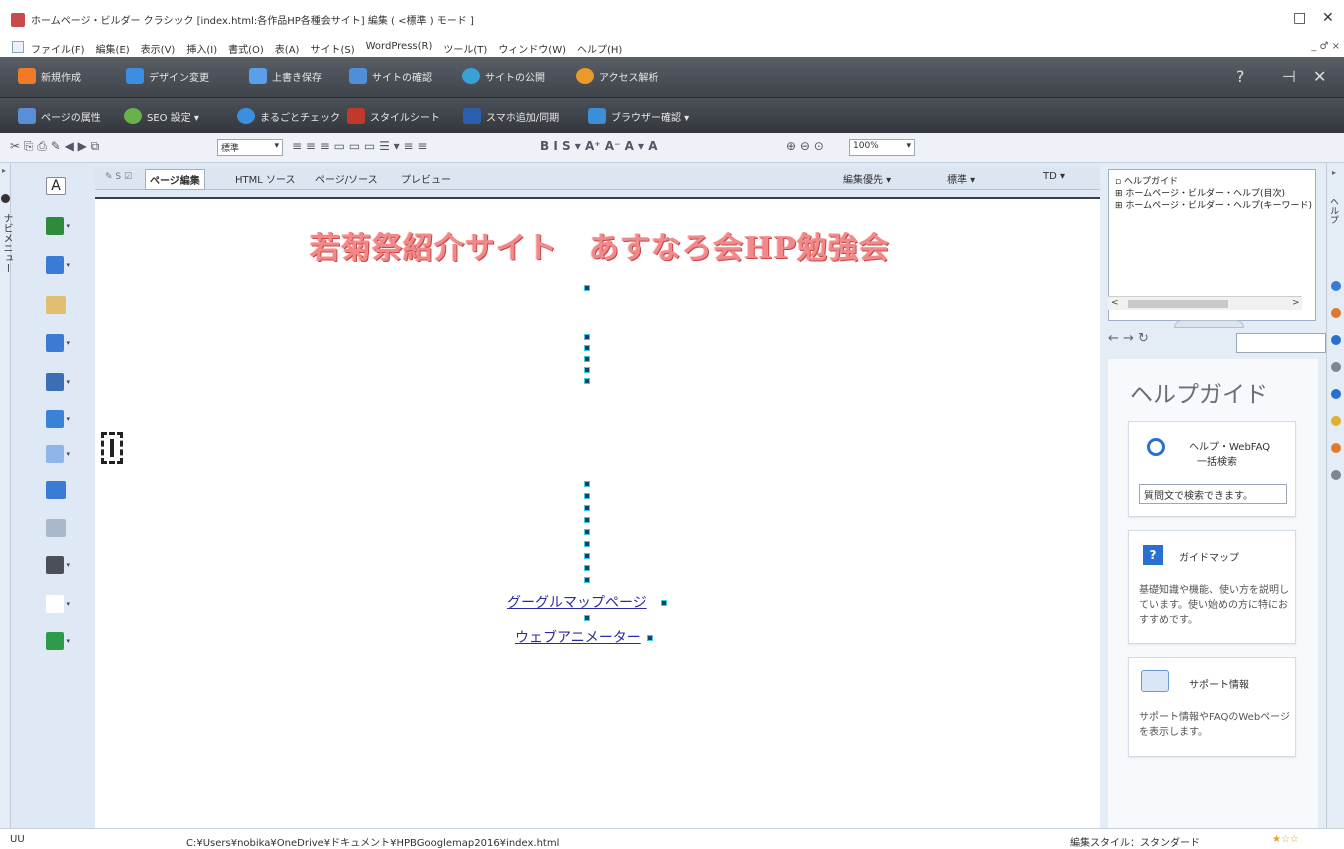  Describe the element at coordinates (6, 495) in the screenshot. I see `navi-menu-rail: ▸ ナビメニュー` at that location.